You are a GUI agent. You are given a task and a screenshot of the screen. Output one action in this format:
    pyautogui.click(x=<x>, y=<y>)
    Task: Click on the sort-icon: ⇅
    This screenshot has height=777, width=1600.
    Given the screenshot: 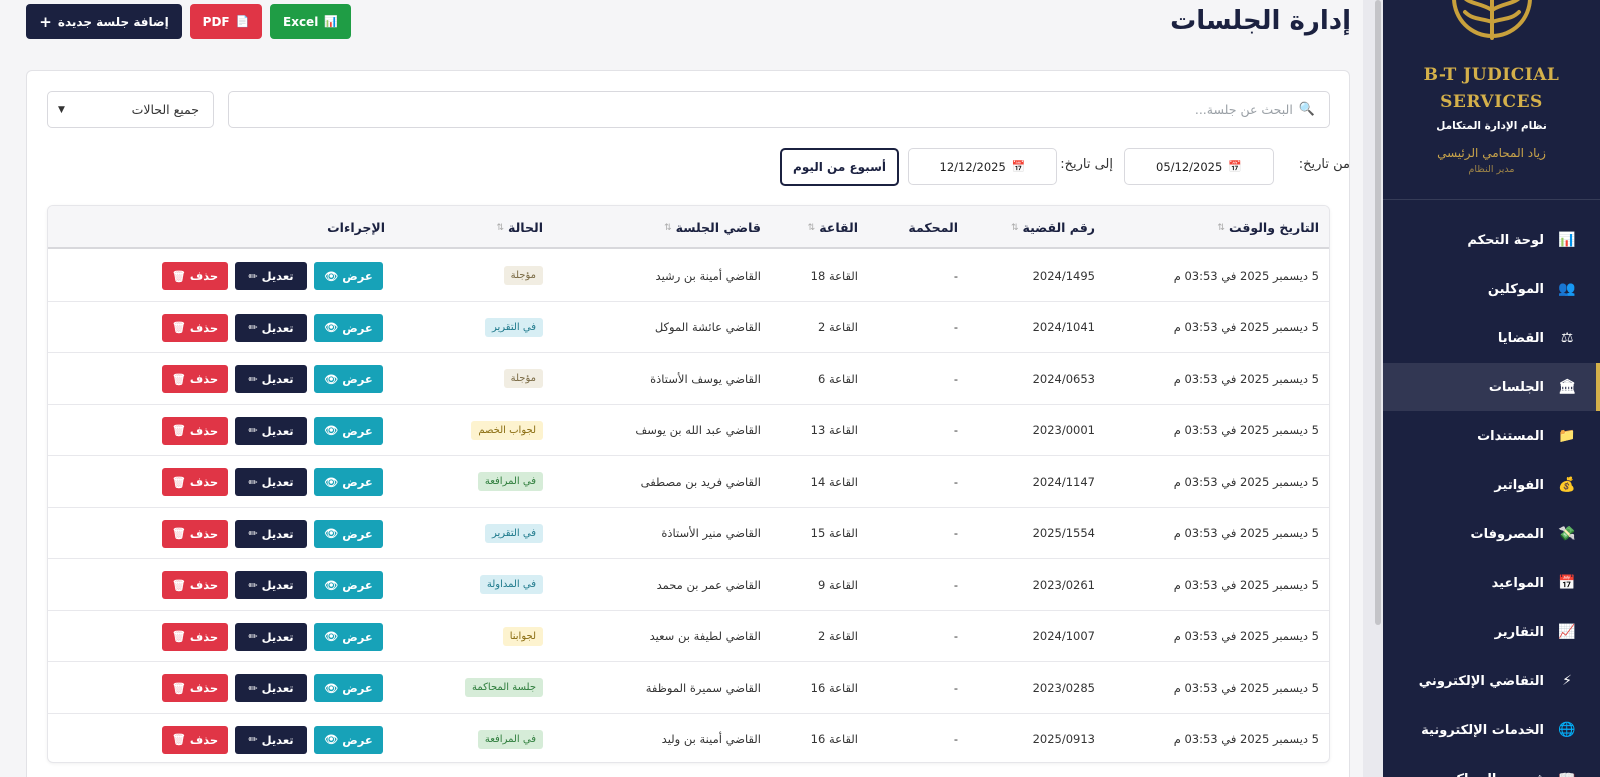 What is the action you would take?
    pyautogui.click(x=500, y=227)
    